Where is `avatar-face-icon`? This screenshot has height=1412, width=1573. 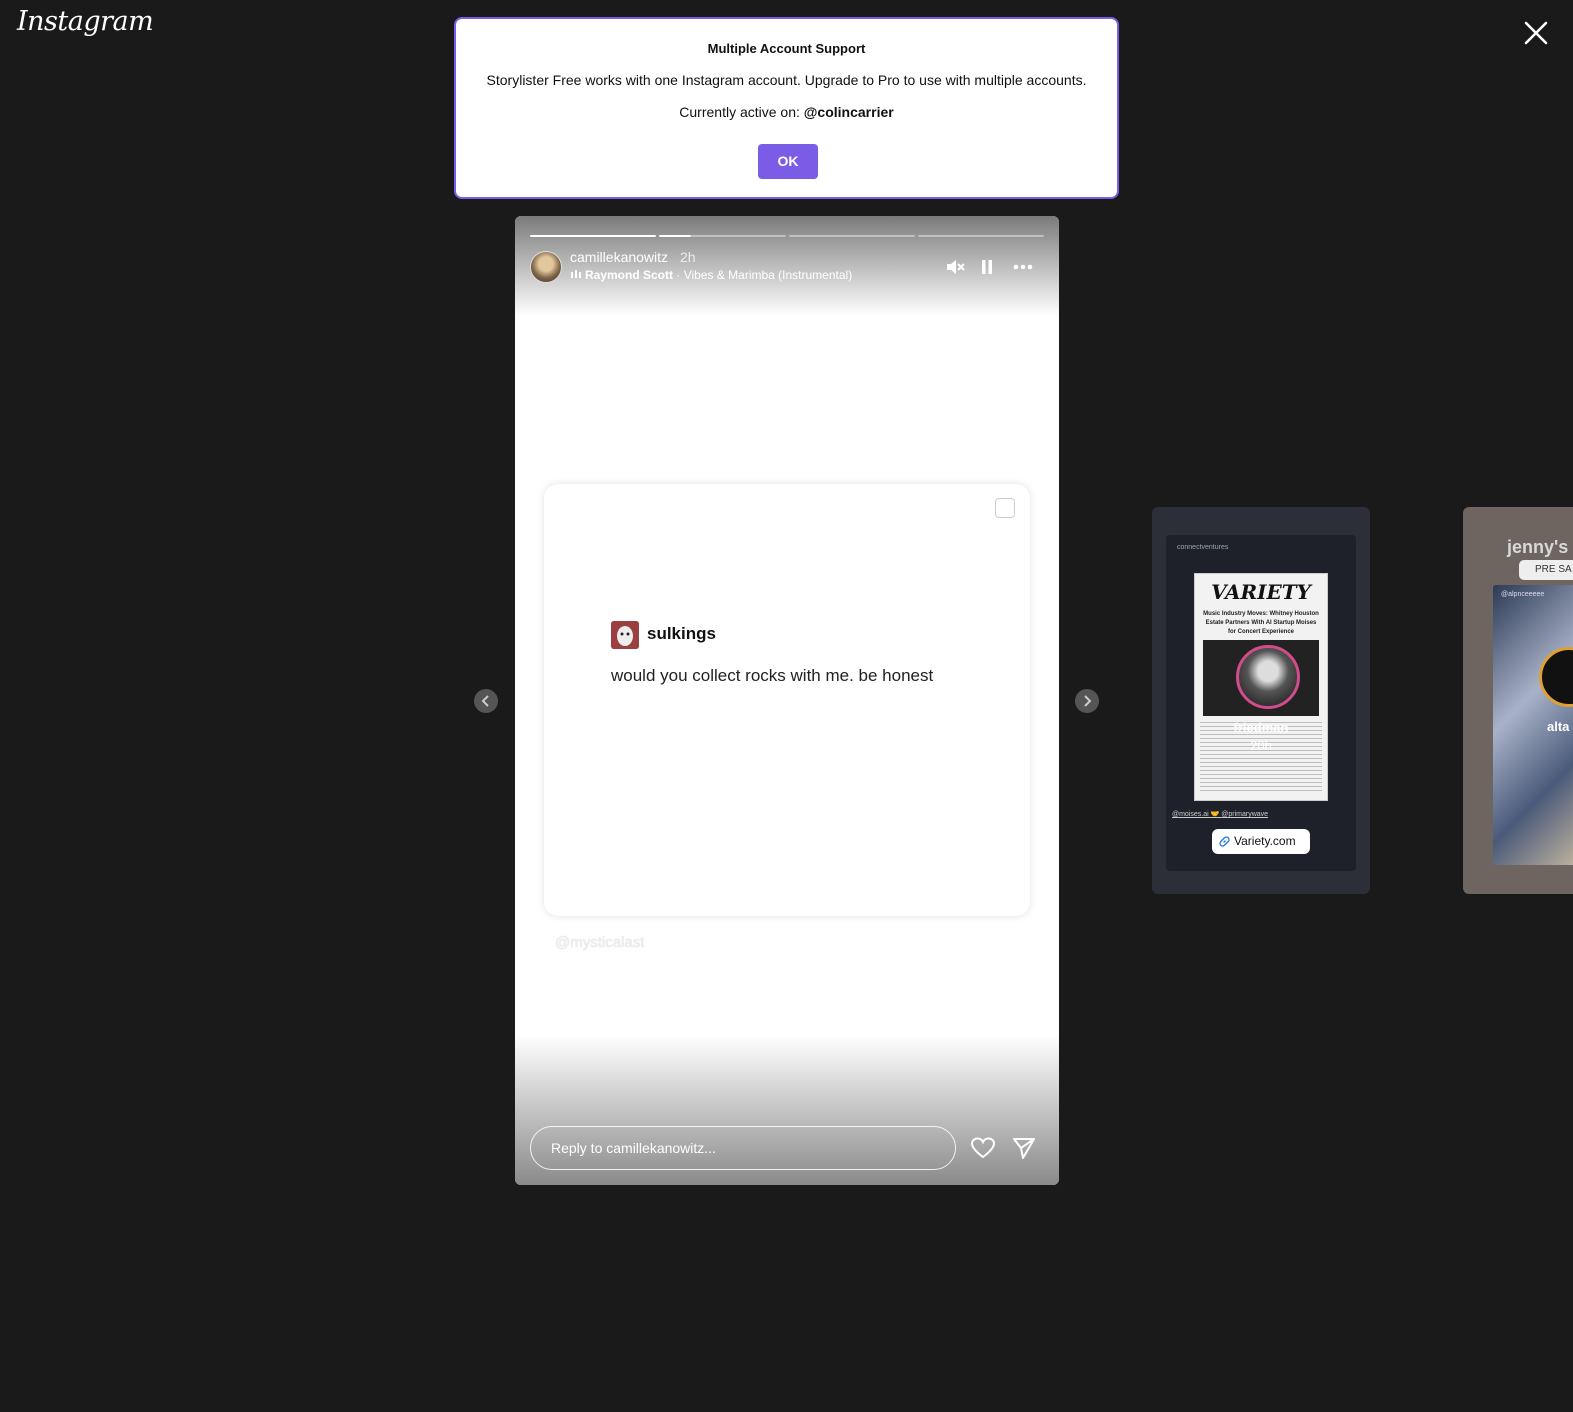
avatar-face-icon is located at coordinates (625, 635).